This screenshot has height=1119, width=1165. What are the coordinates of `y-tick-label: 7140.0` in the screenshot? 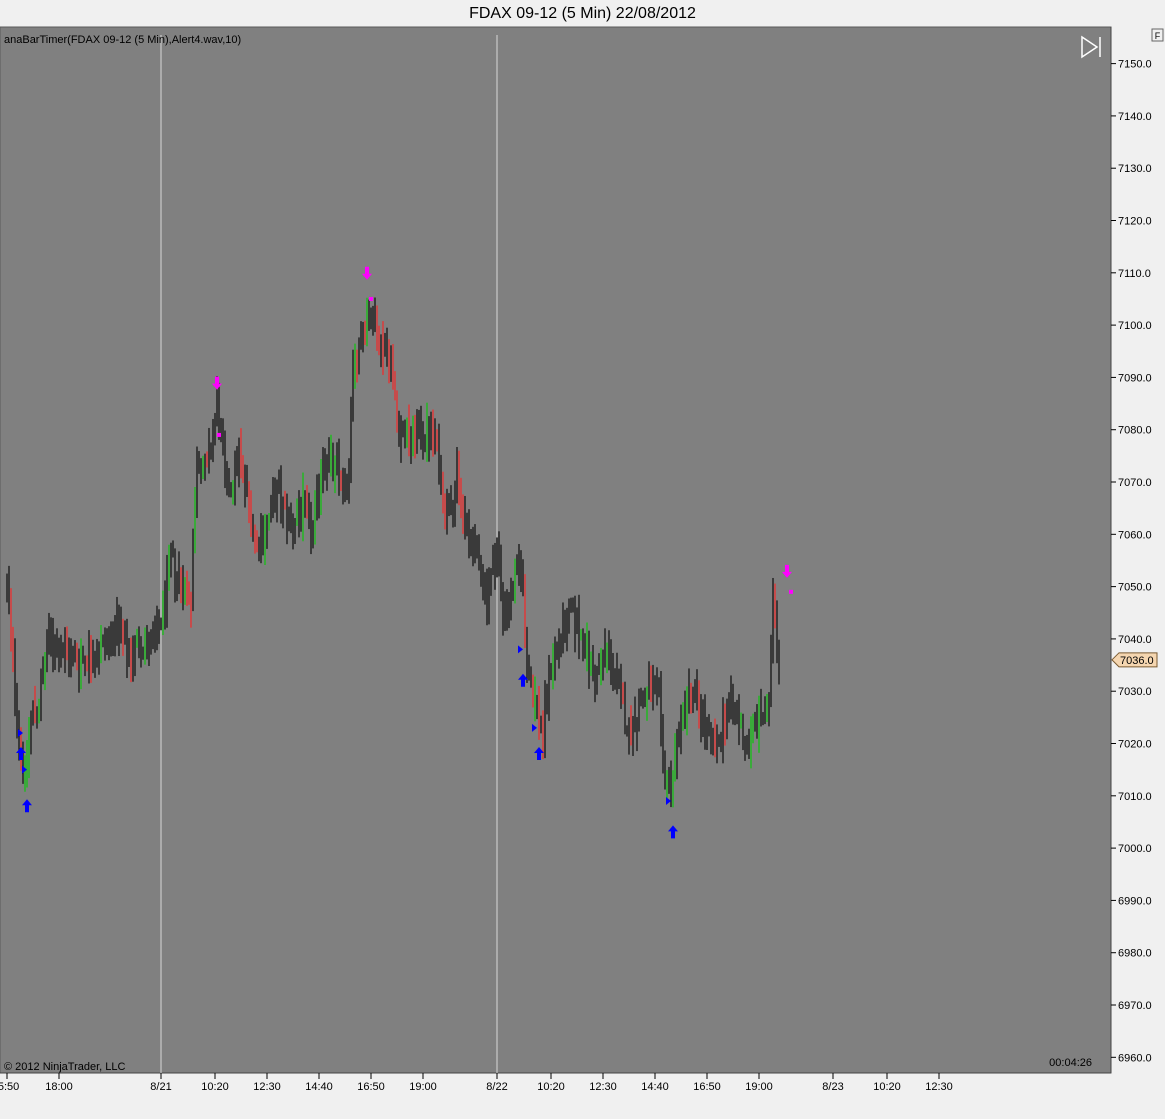 It's located at (1135, 117).